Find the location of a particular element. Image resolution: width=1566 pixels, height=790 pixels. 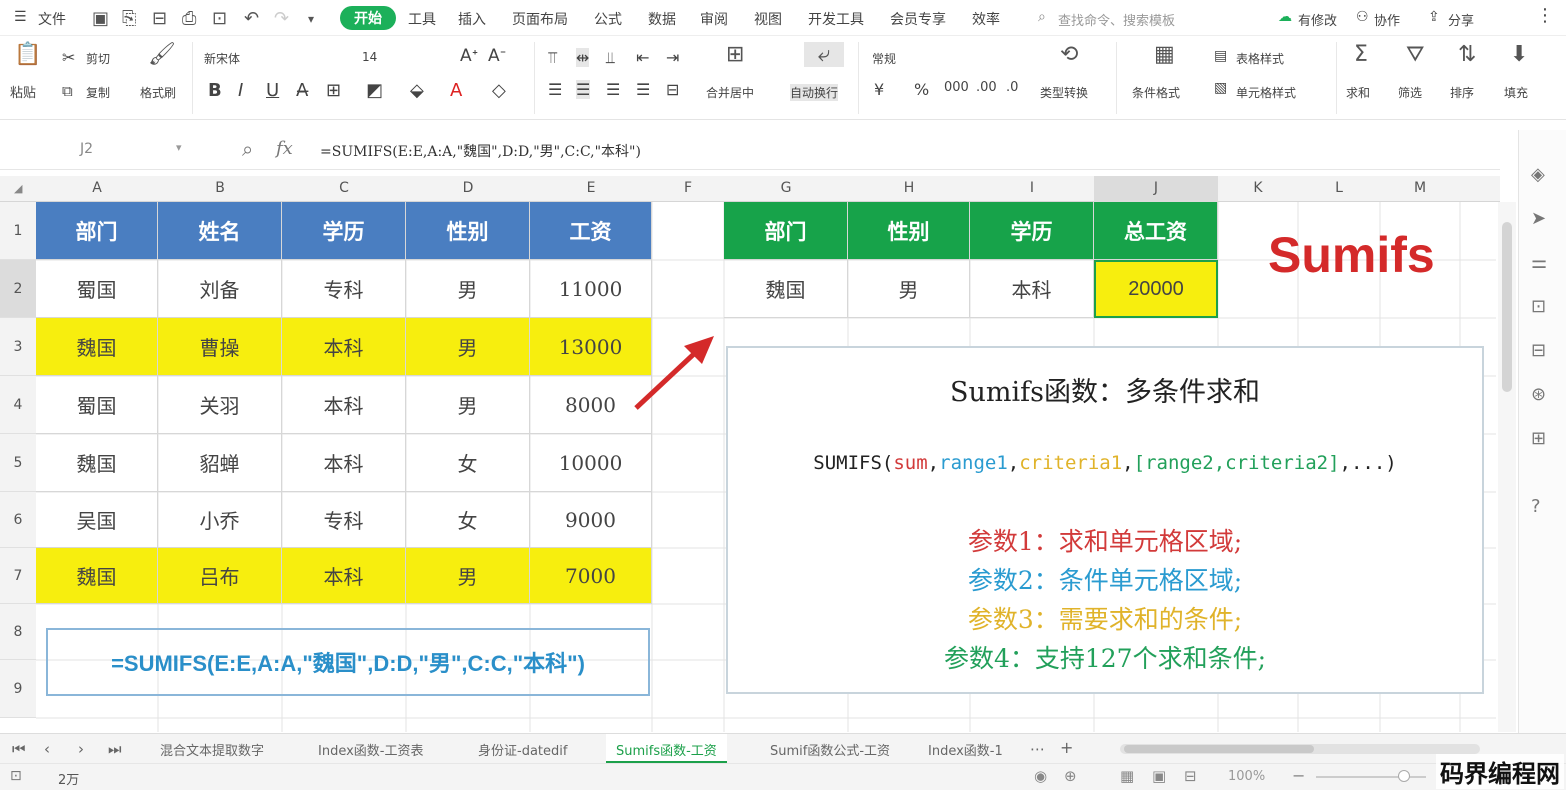

vertical-scrollbar is located at coordinates (1507, 467).